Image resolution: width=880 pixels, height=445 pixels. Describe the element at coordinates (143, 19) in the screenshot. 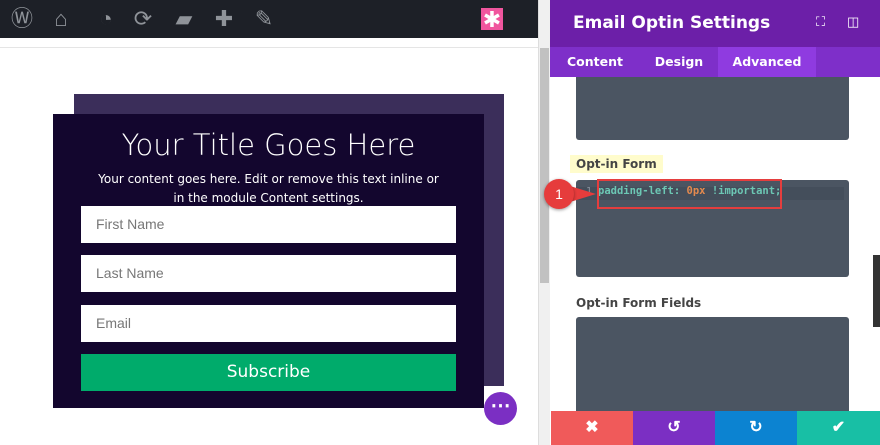

I see `updates-icon: ⟳` at that location.